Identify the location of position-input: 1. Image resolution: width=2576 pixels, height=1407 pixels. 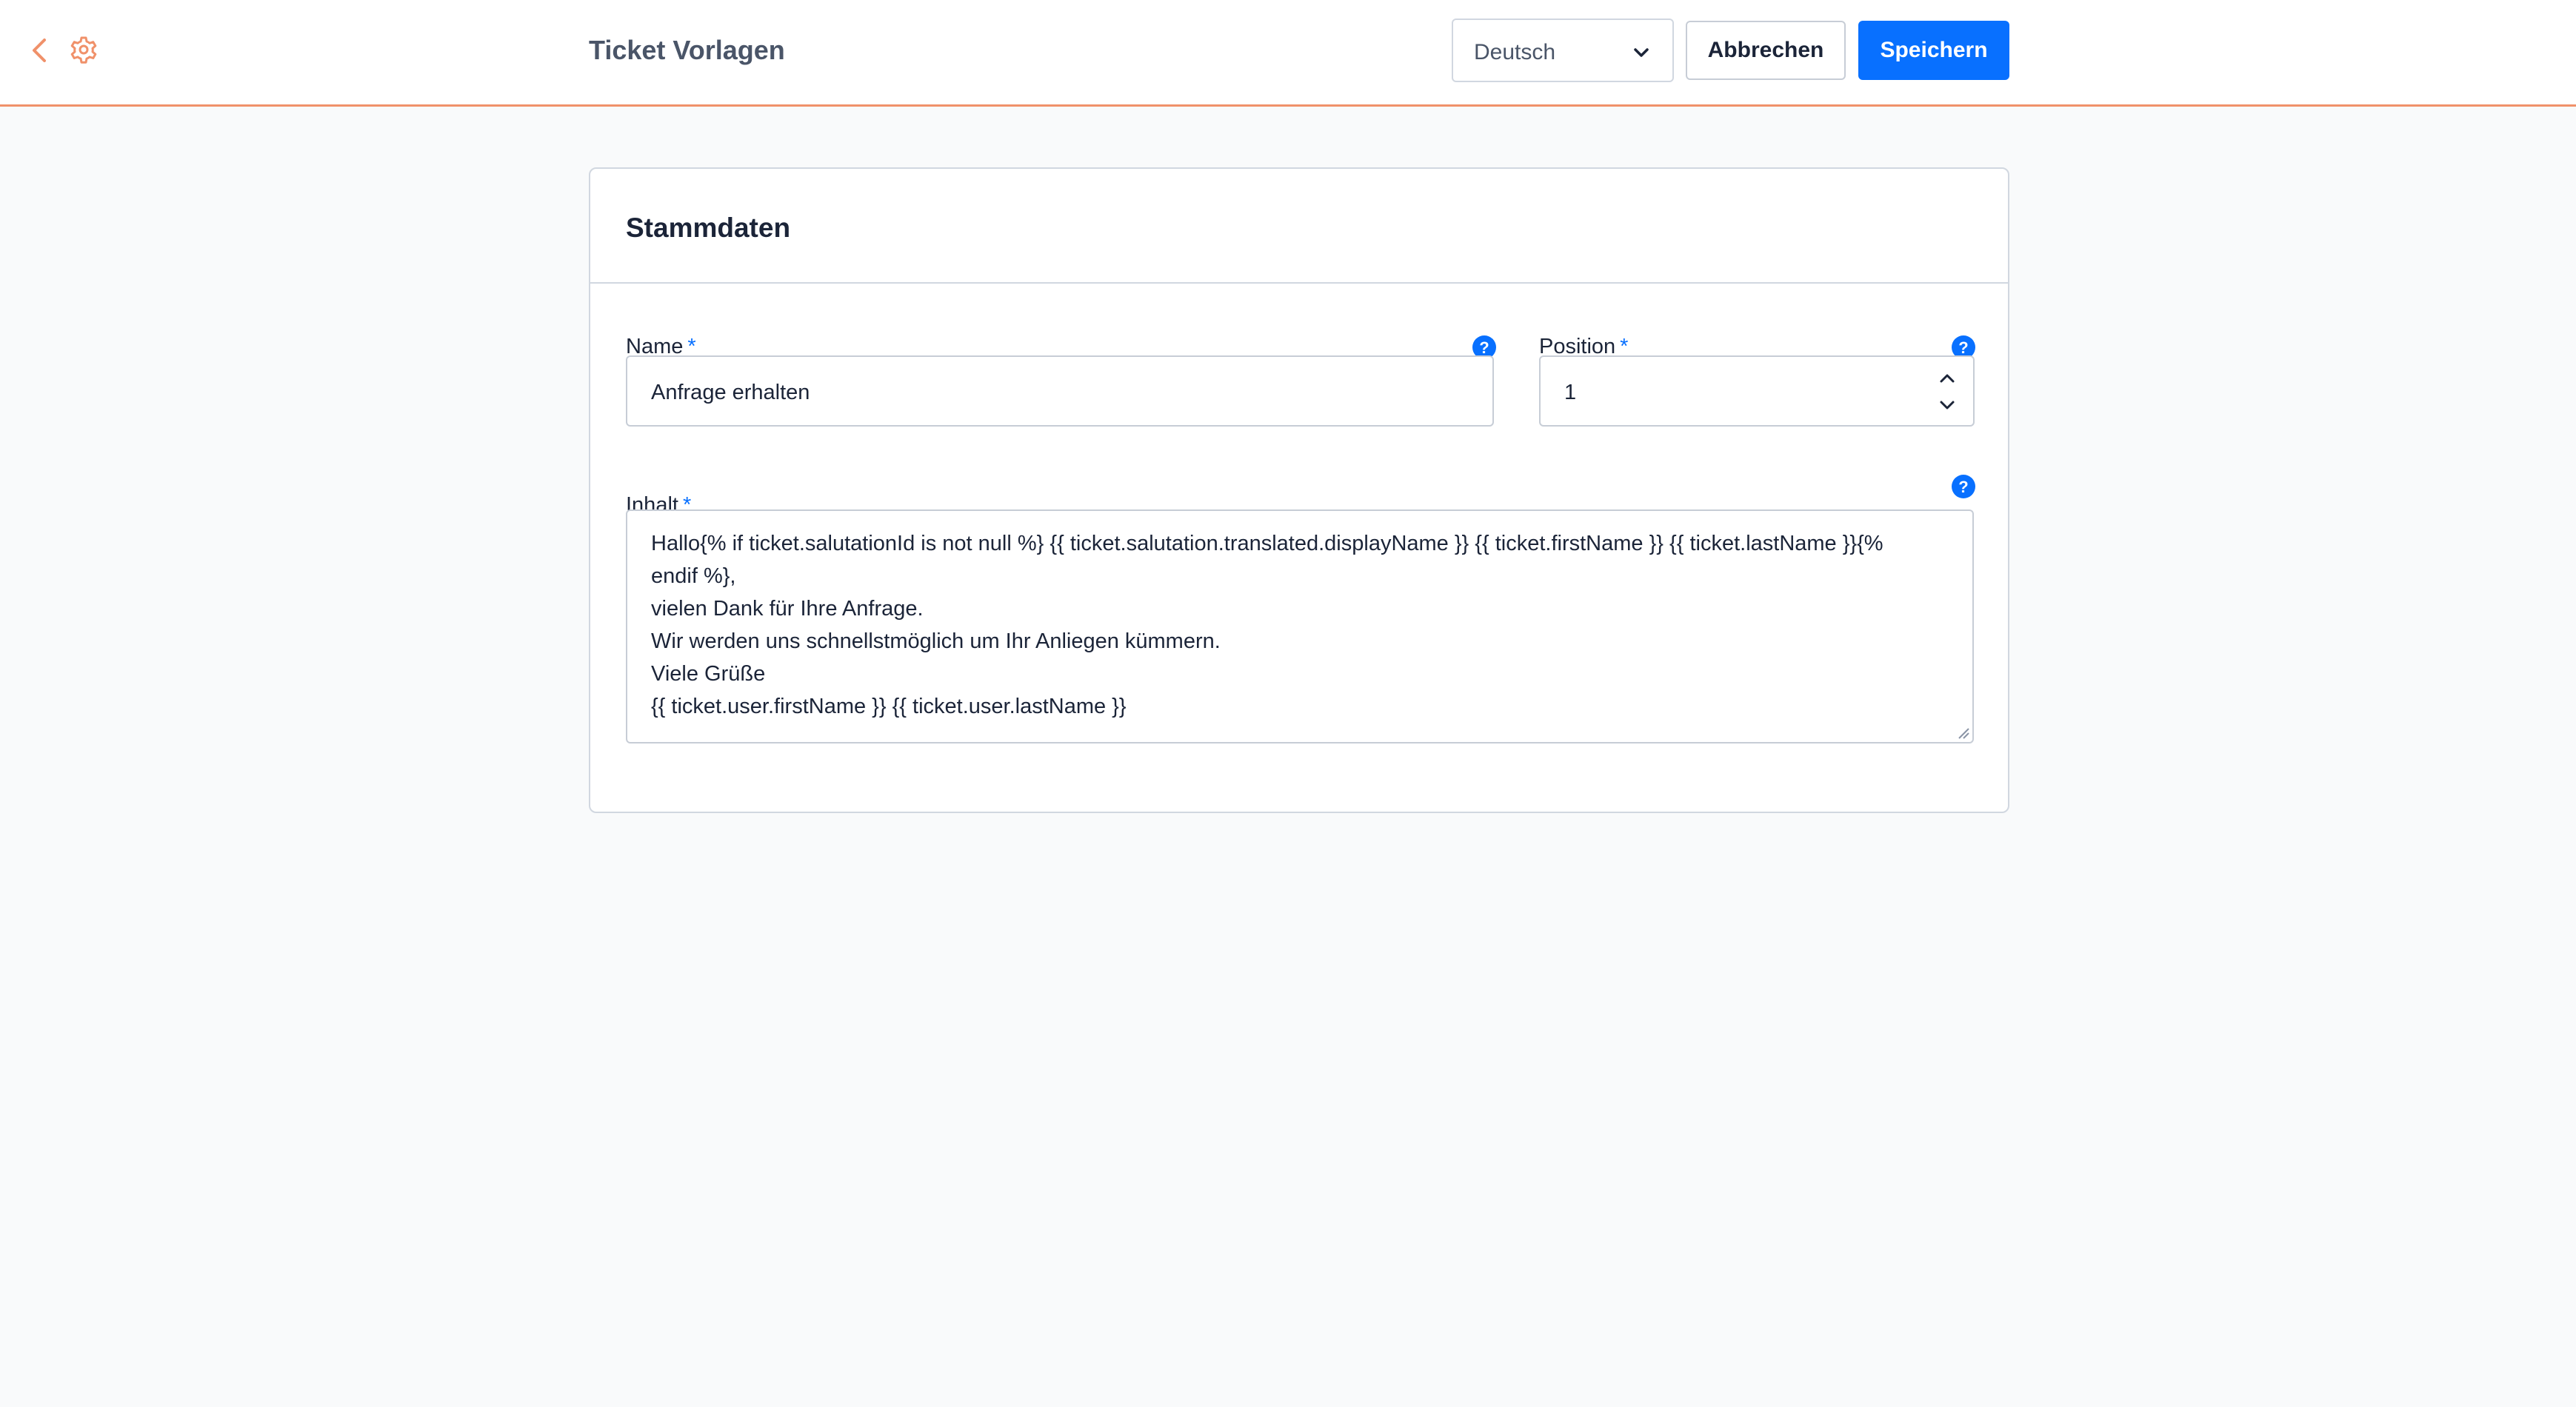
(1757, 391).